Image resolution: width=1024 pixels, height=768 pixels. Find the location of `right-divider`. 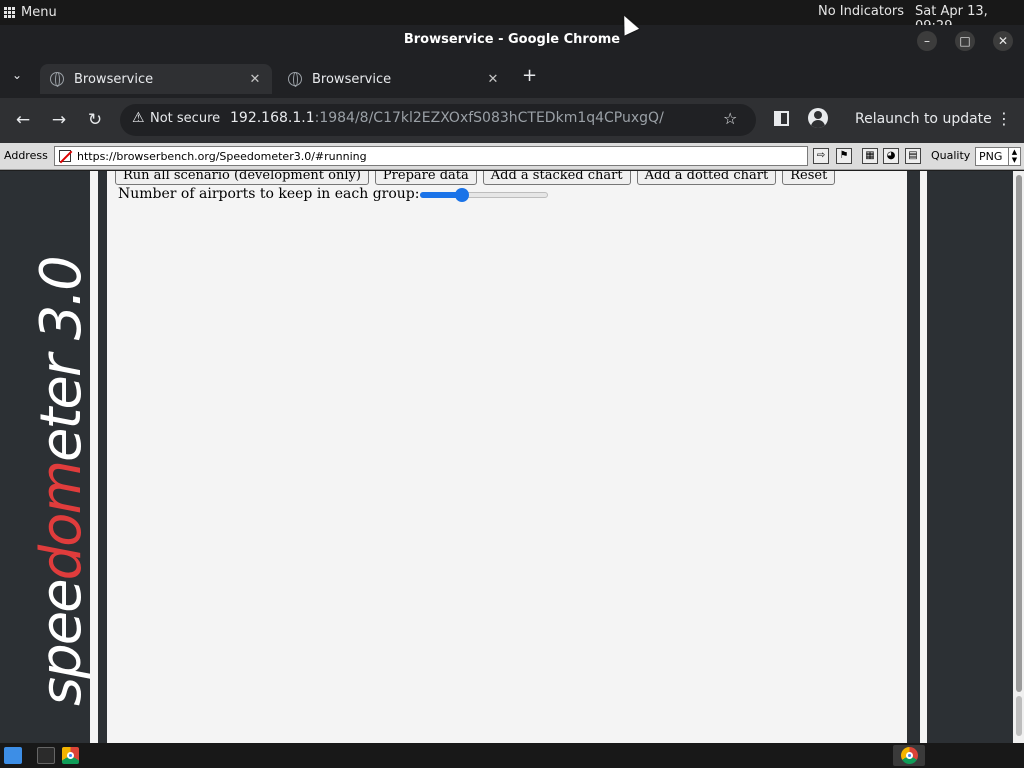

right-divider is located at coordinates (923, 457).